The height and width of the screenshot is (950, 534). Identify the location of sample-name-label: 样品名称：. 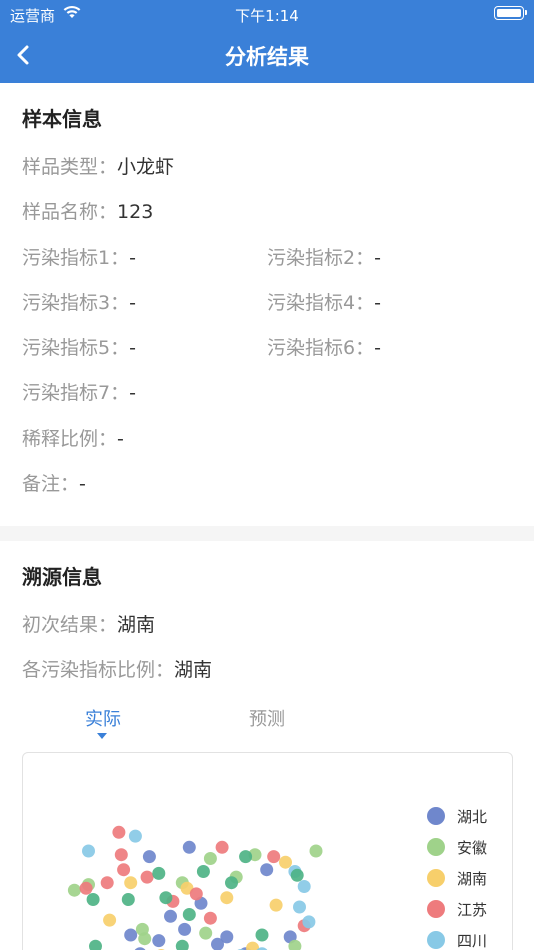
(70, 212).